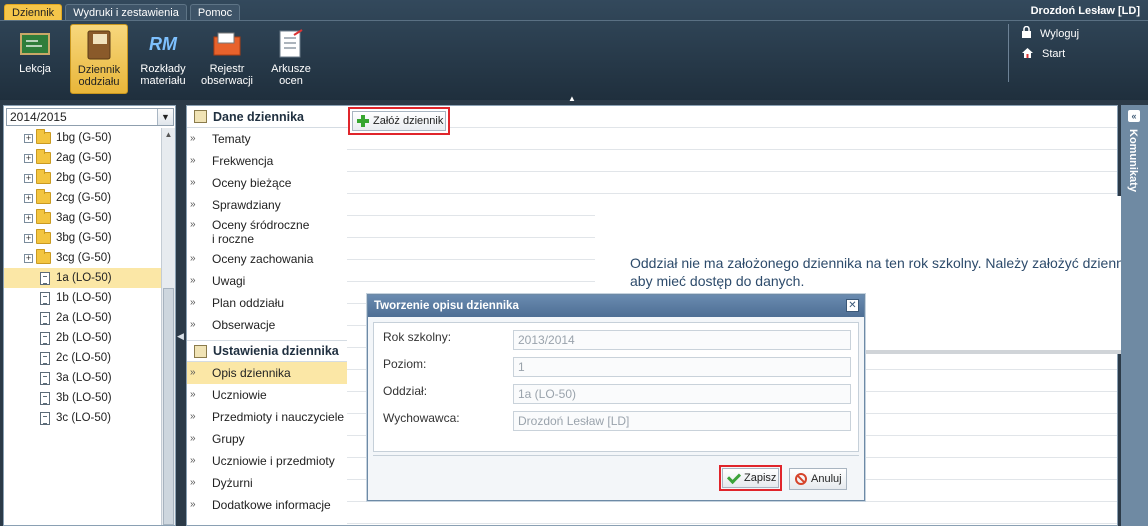  What do you see at coordinates (267, 232) in the screenshot?
I see `nav-item: » Oceny śródroczne i roczne` at bounding box center [267, 232].